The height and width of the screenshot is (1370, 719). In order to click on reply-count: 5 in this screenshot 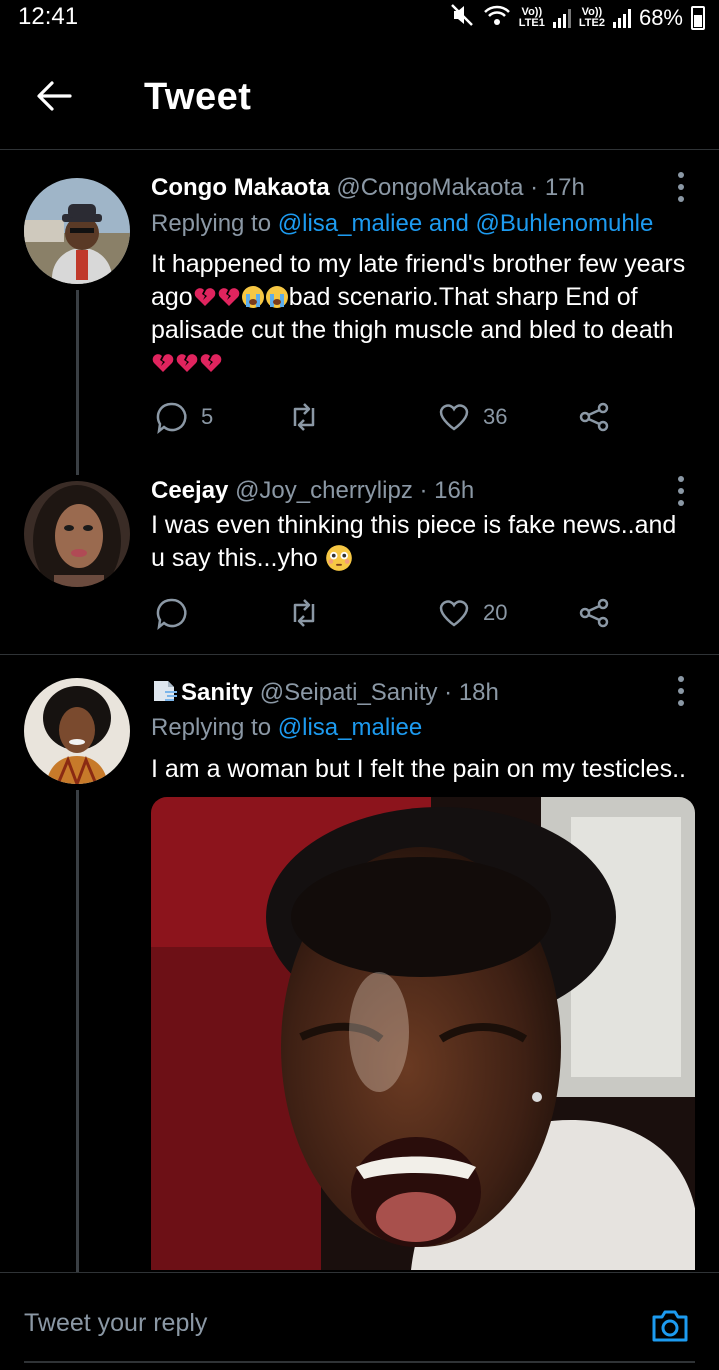, I will do `click(207, 416)`.